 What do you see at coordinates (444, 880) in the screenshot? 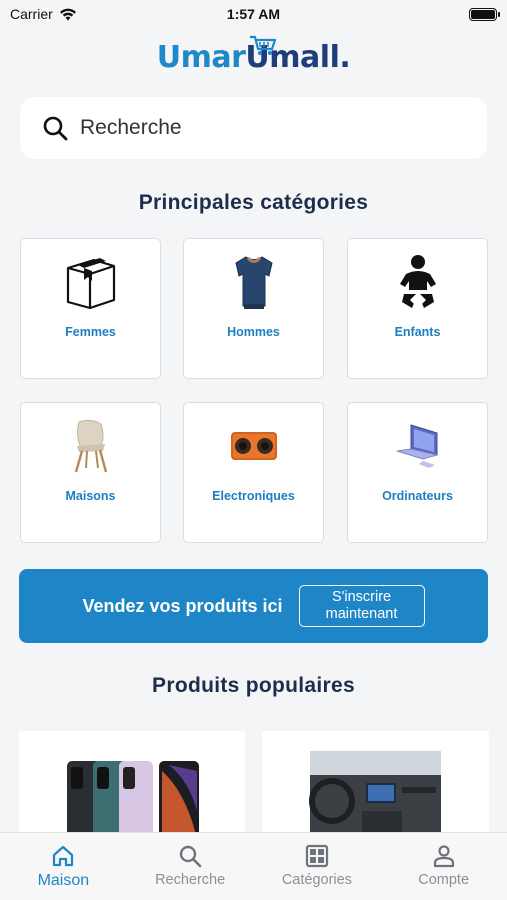
I see `nav-label: Compte` at bounding box center [444, 880].